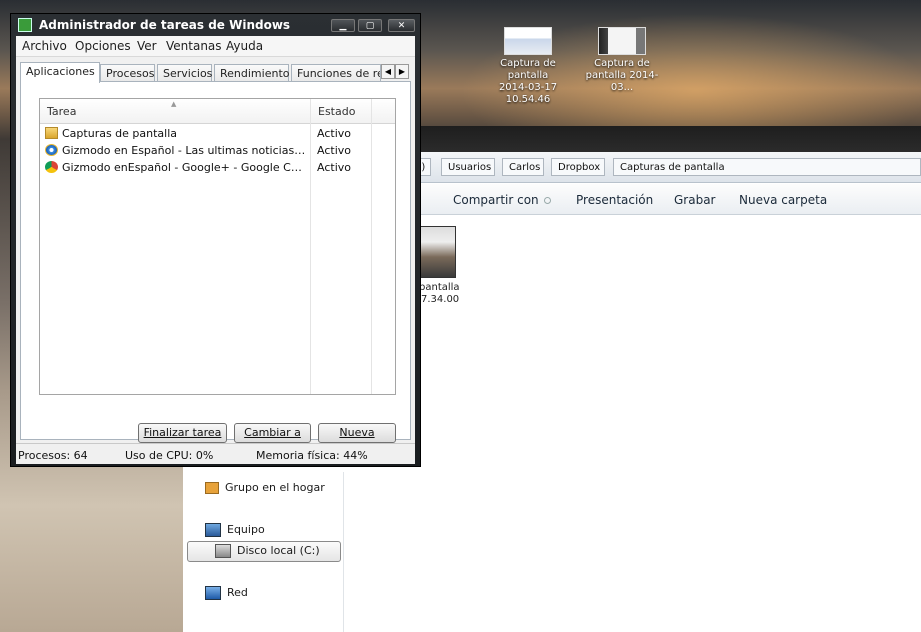  What do you see at coordinates (51, 133) in the screenshot?
I see `folder-icon` at bounding box center [51, 133].